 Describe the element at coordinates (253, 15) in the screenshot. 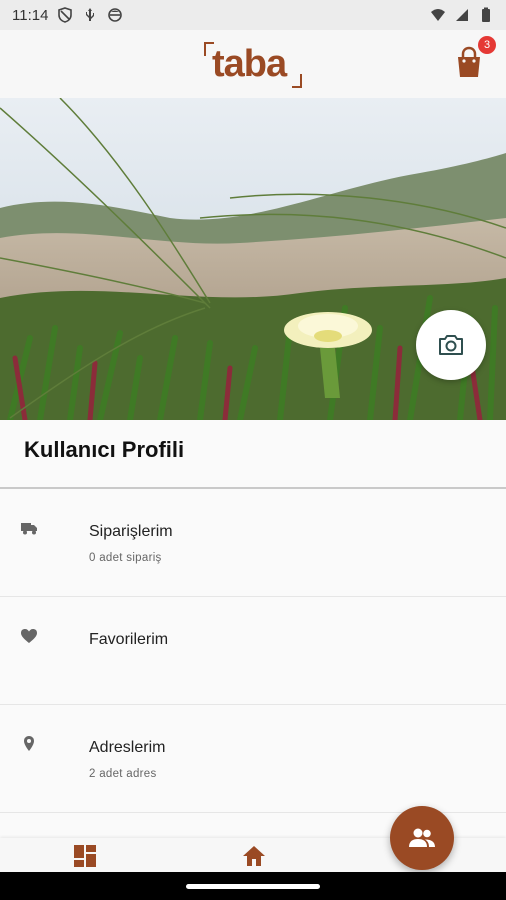

I see `status-bar: 11:14` at that location.